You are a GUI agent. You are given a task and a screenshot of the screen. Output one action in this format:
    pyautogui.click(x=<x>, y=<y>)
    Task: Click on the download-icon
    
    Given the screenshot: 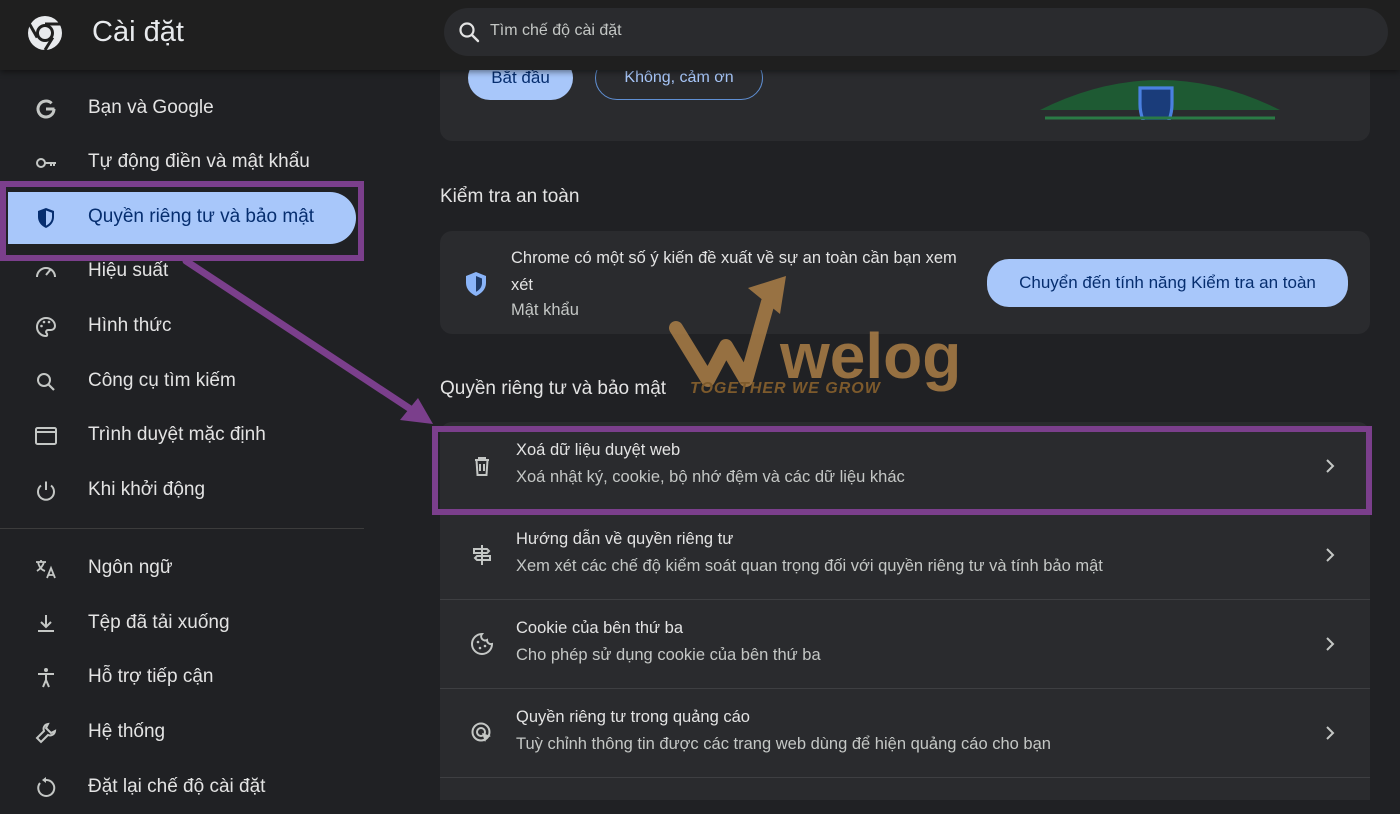 What is the action you would take?
    pyautogui.click(x=46, y=623)
    